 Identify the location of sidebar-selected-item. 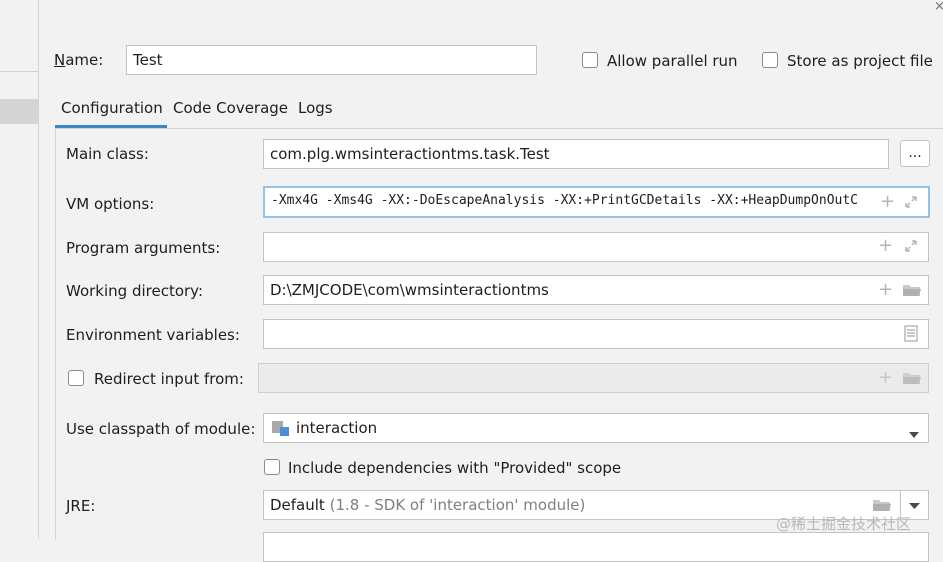
(19, 111).